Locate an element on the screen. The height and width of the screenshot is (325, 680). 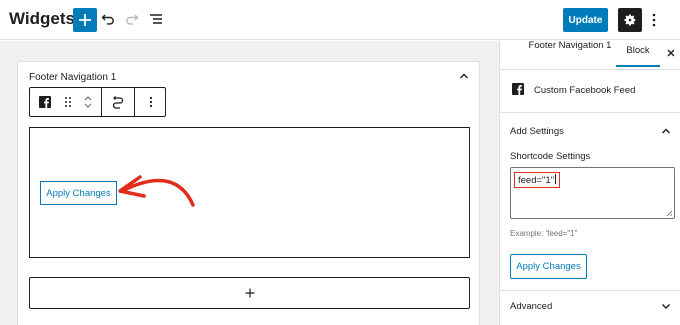
list-view-icon is located at coordinates (156, 19).